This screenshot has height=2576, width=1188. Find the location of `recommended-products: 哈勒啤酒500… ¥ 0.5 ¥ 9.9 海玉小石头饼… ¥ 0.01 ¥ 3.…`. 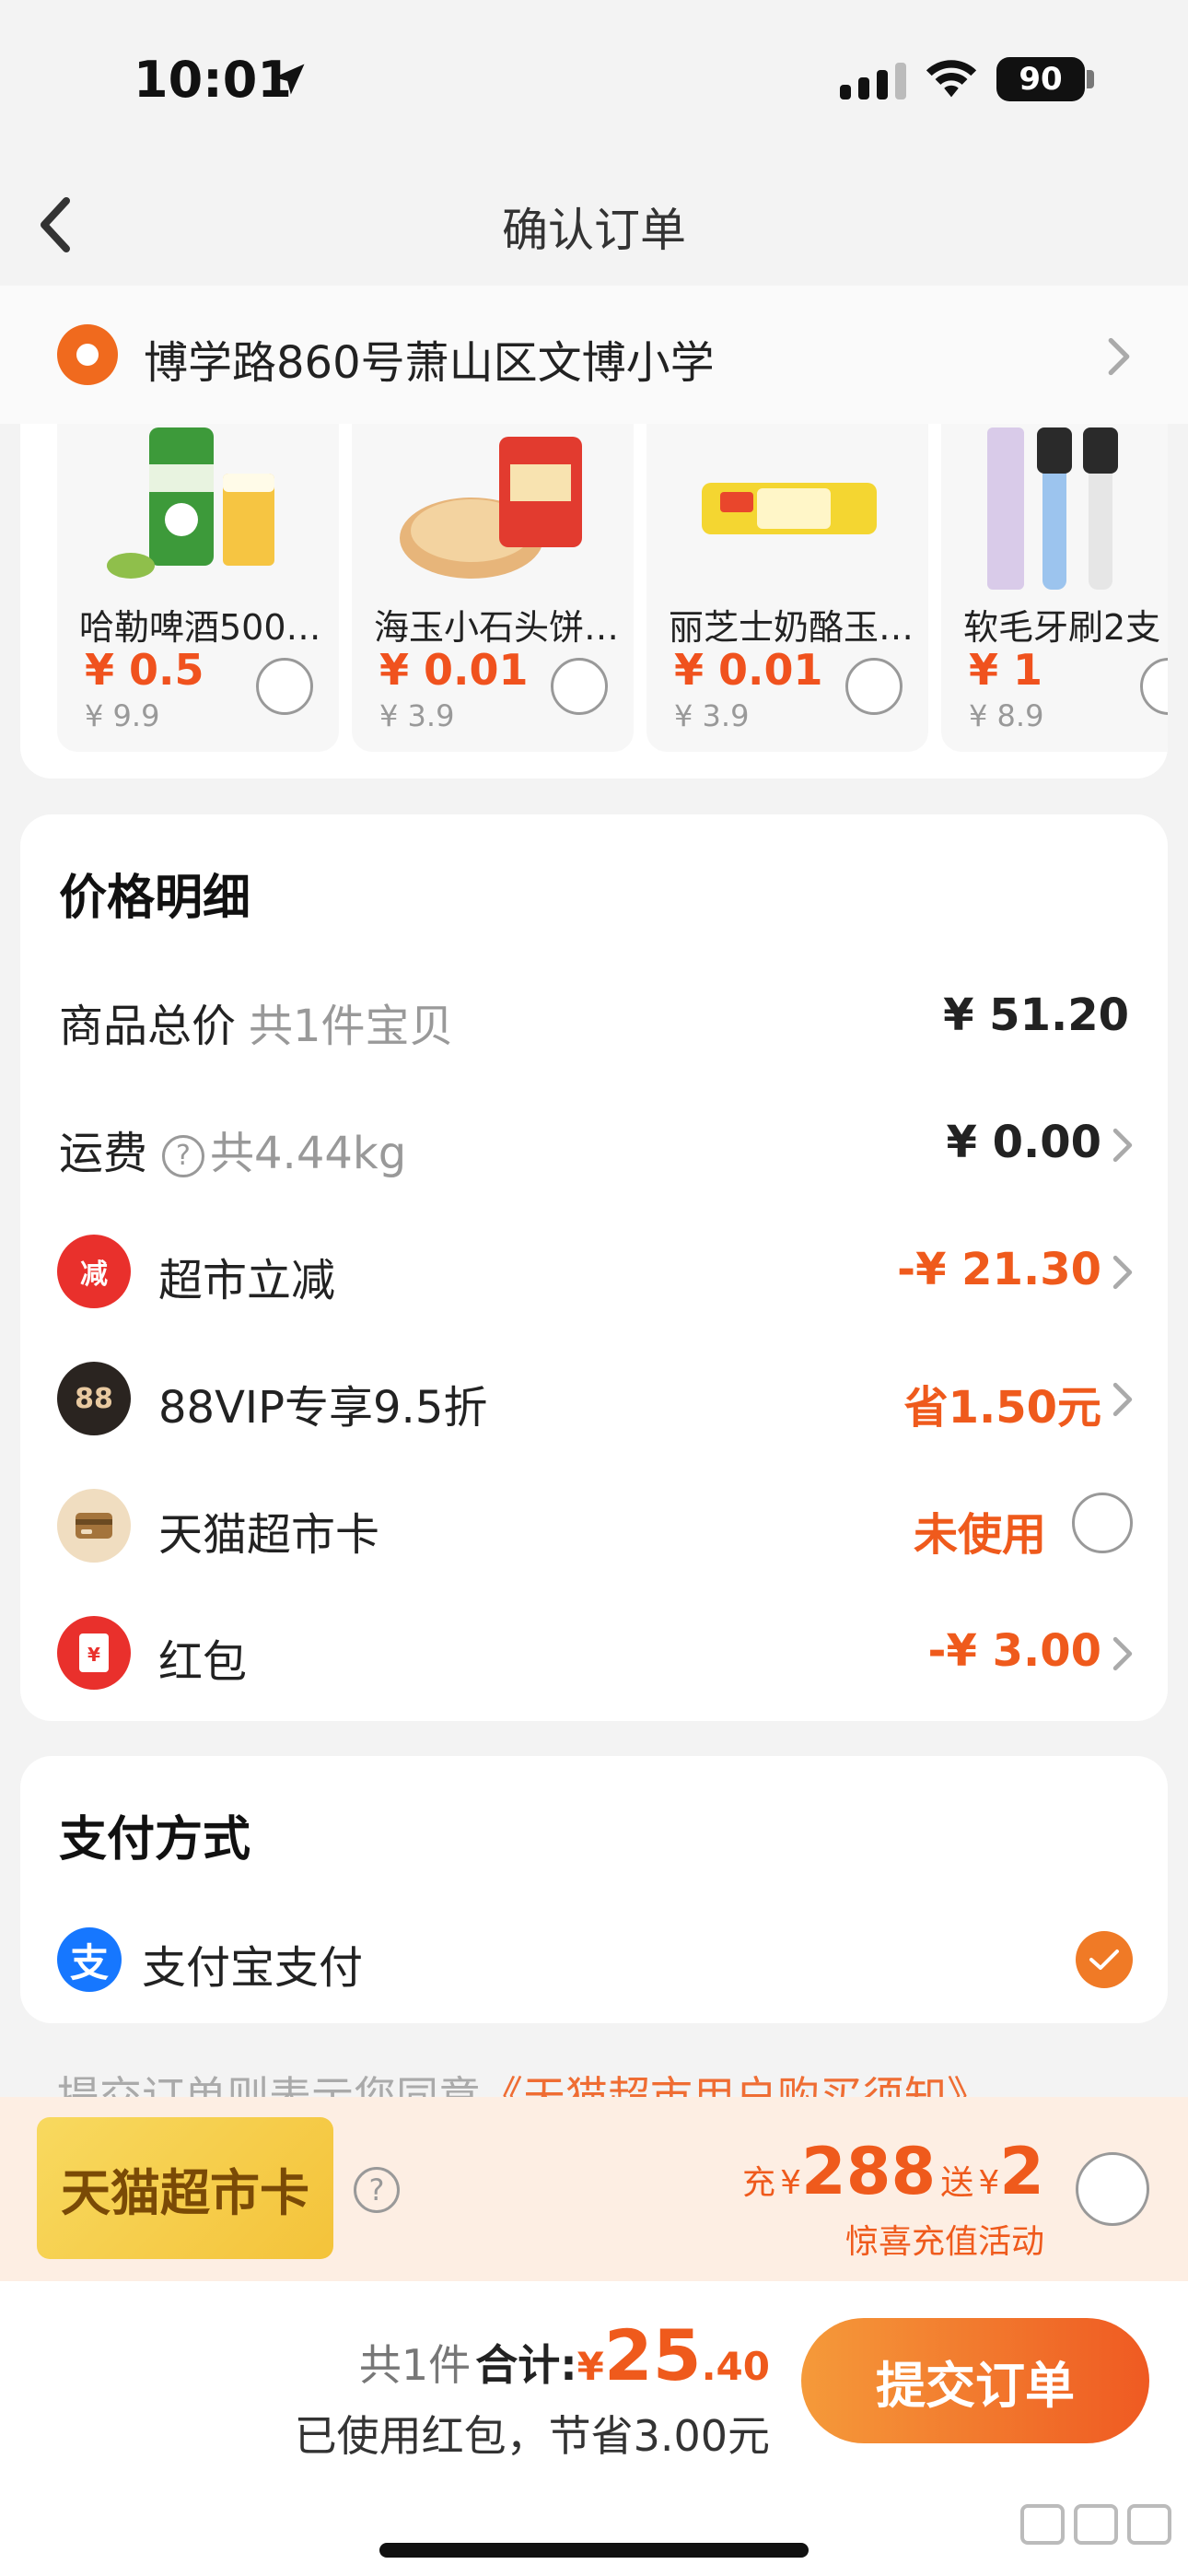

recommended-products: 哈勒啤酒500… ¥ 0.5 ¥ 9.9 海玉小石头饼… ¥ 0.01 ¥ 3.… is located at coordinates (594, 601).